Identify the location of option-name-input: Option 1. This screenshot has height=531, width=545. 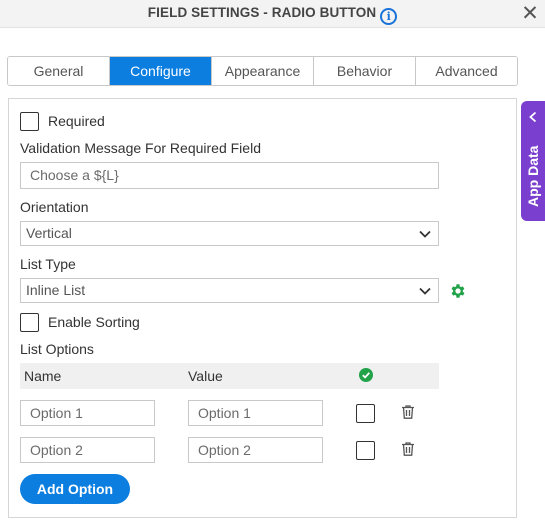
(87, 413).